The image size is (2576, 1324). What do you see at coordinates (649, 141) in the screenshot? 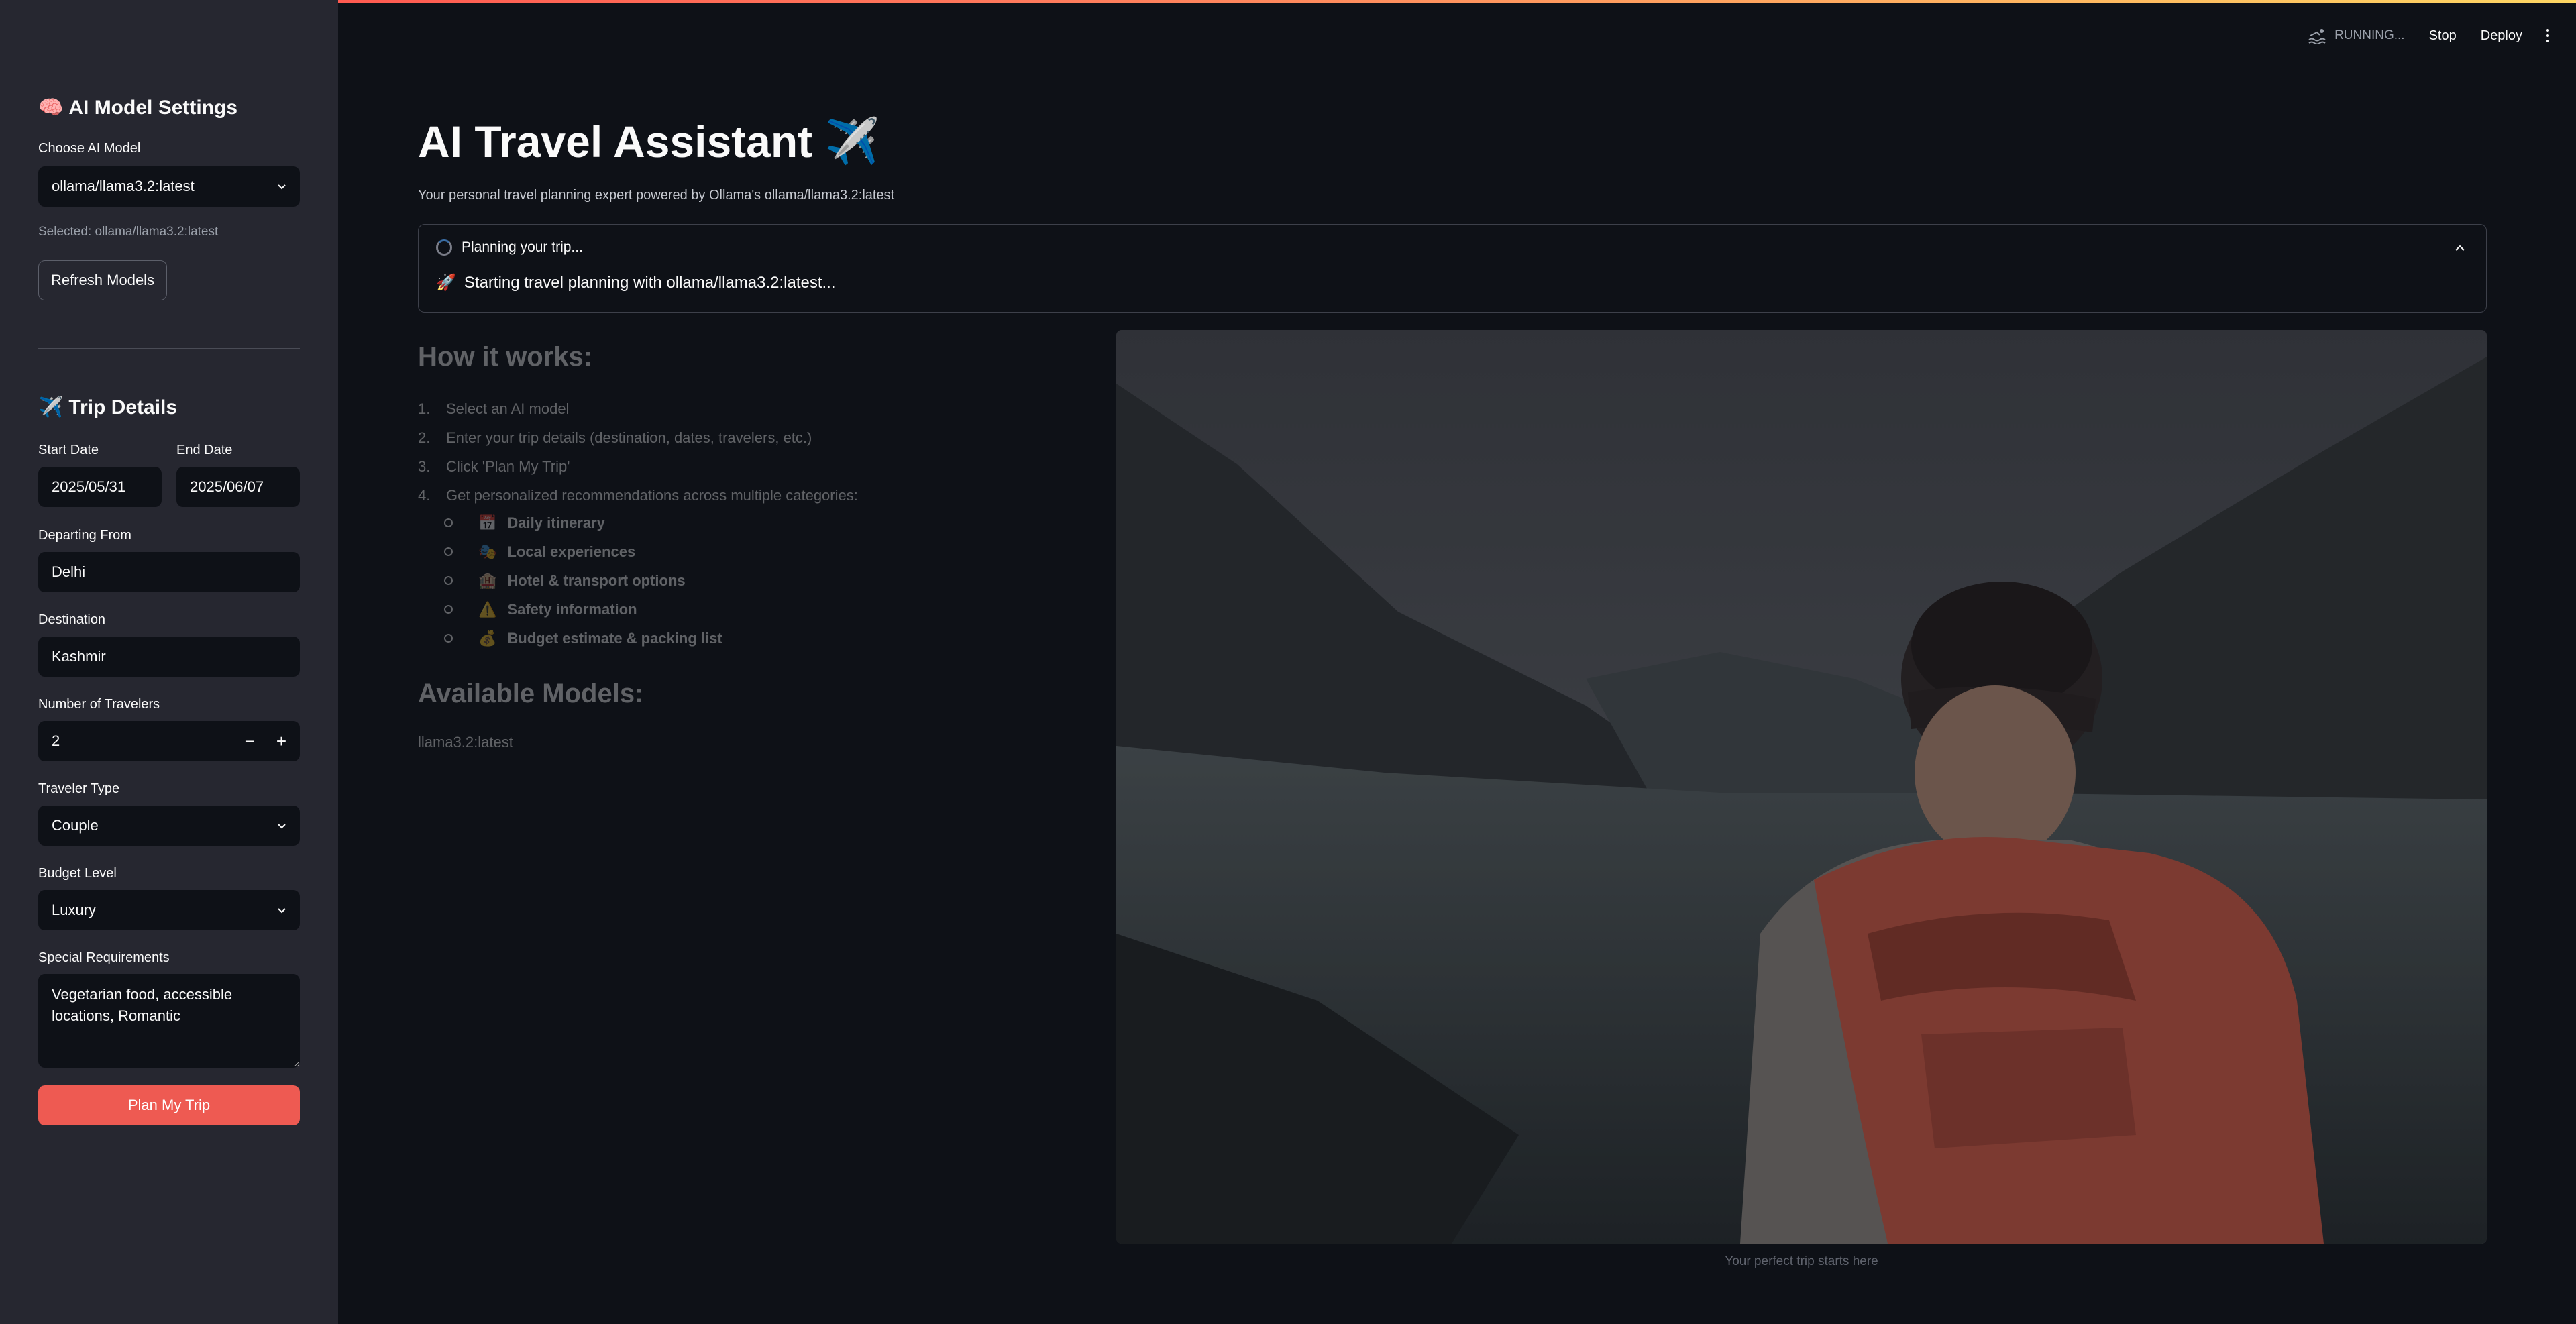
I see `page-title: AI Travel Assistant ✈️` at bounding box center [649, 141].